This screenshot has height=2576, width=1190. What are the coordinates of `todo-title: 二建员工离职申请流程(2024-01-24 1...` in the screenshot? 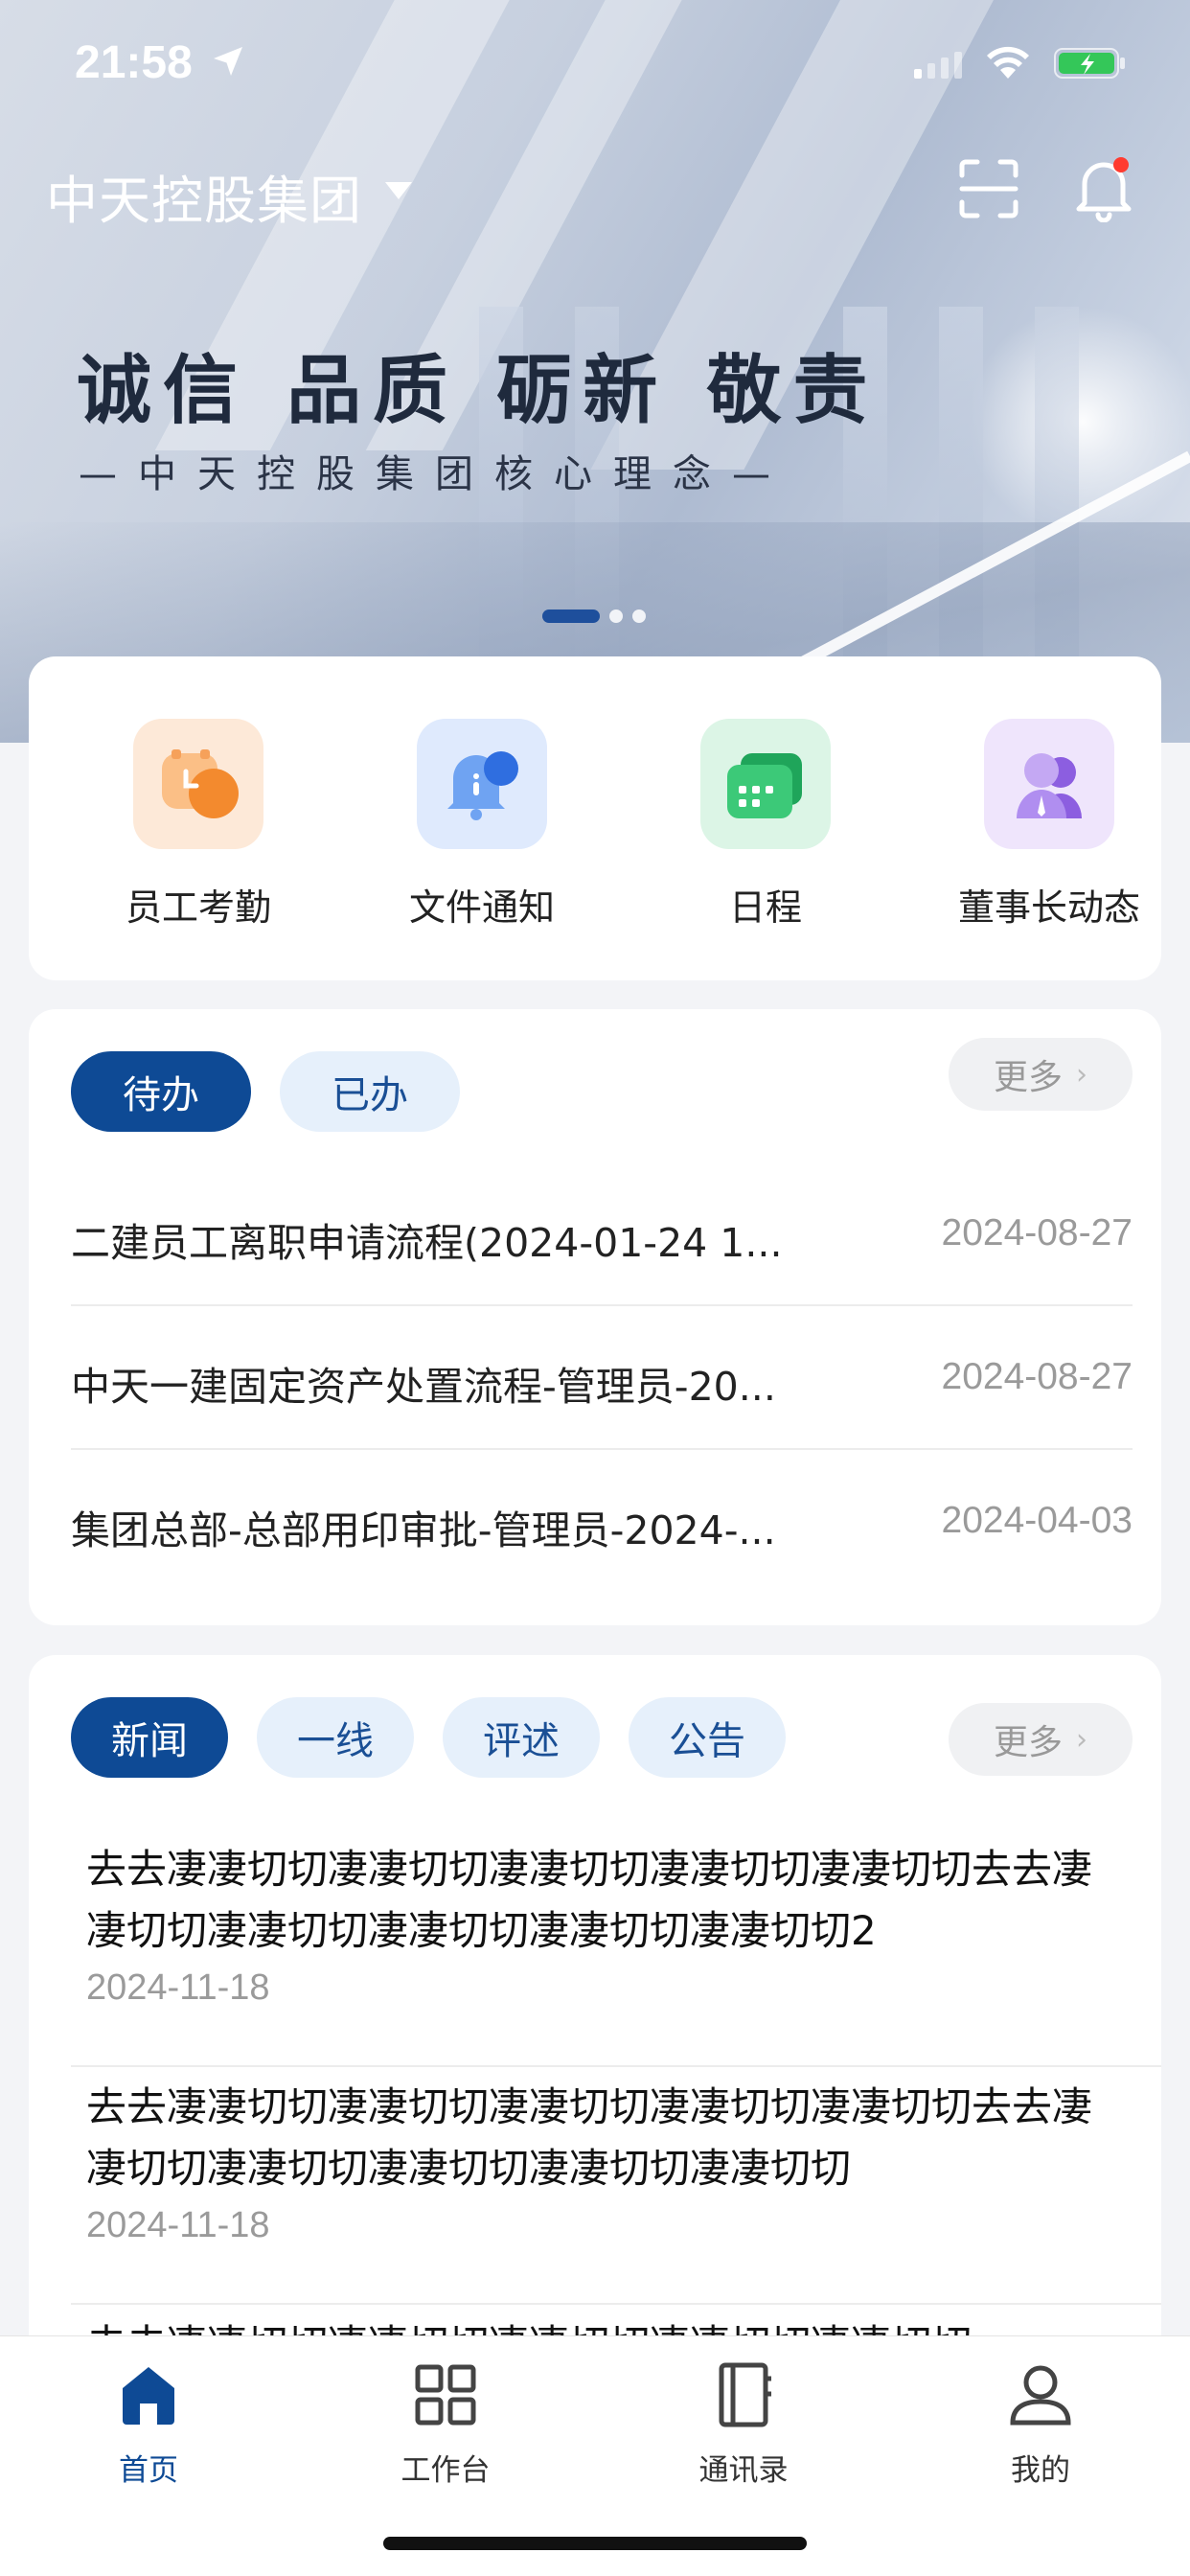 It's located at (427, 1243).